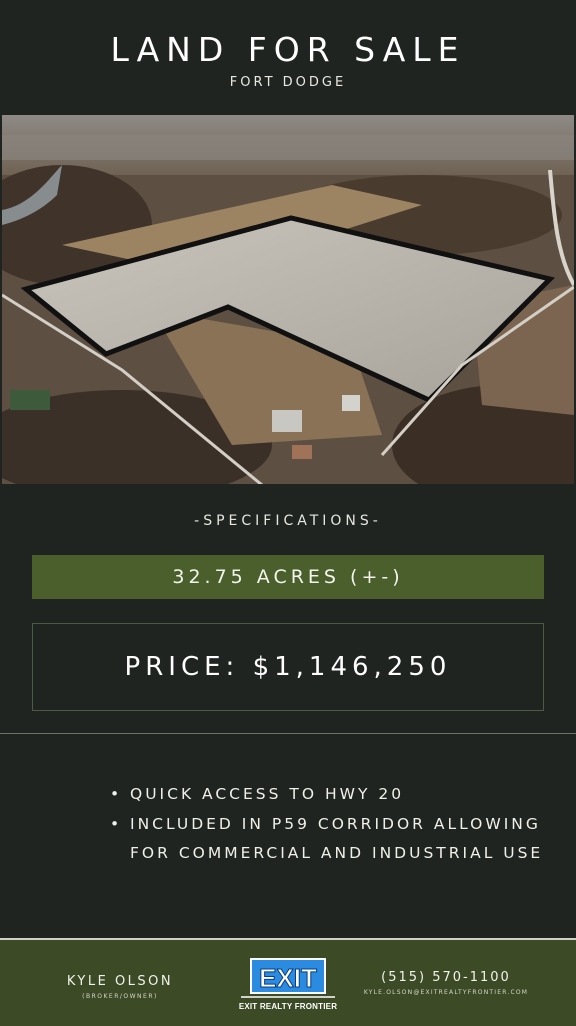 This screenshot has height=1026, width=576. I want to click on header: LAND FOR SALE FORT DODGE, so click(288, 57).